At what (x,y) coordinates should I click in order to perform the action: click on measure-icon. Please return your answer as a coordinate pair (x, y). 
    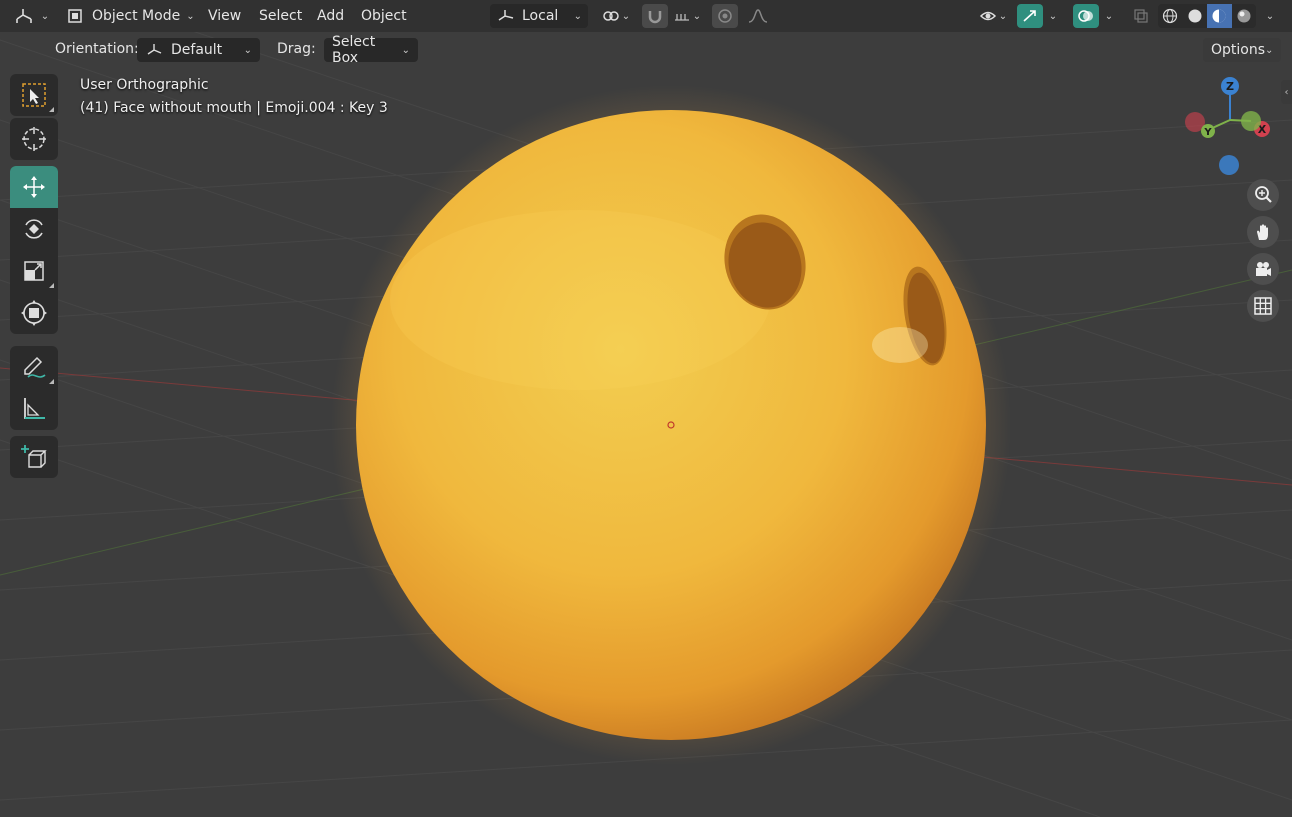
    Looking at the image, I should click on (34, 408).